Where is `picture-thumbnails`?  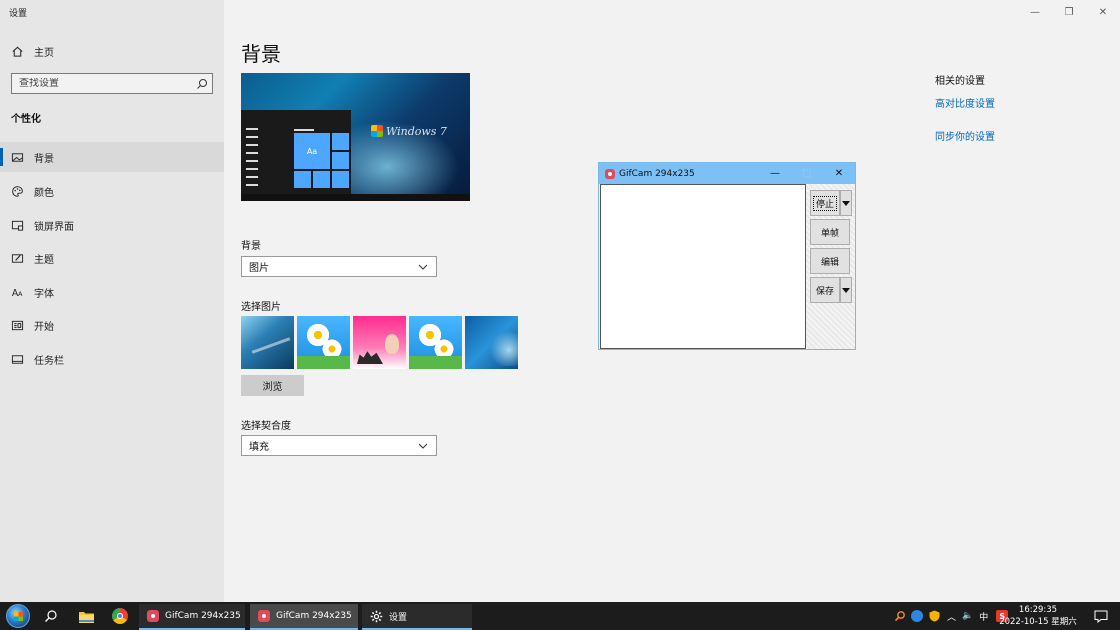
picture-thumbnails is located at coordinates (379, 342).